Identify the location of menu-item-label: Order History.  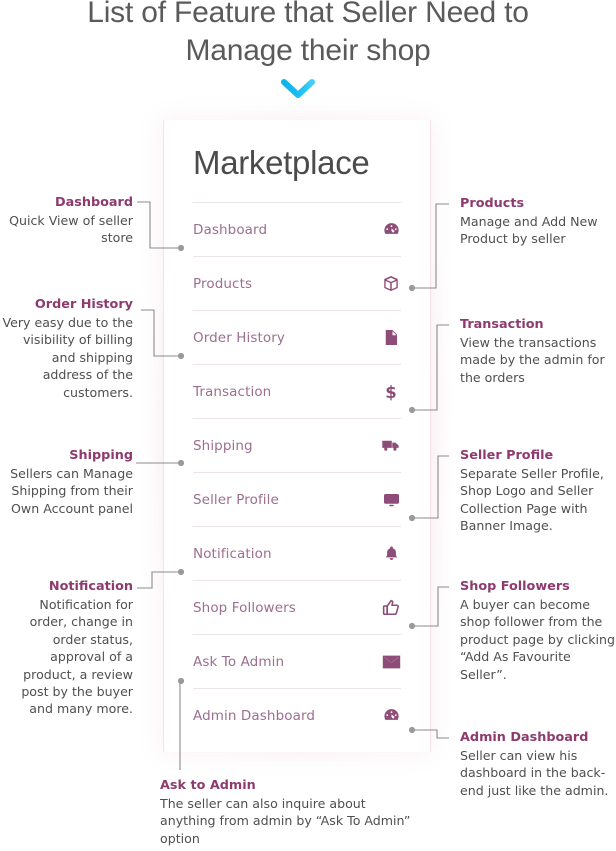
(239, 337).